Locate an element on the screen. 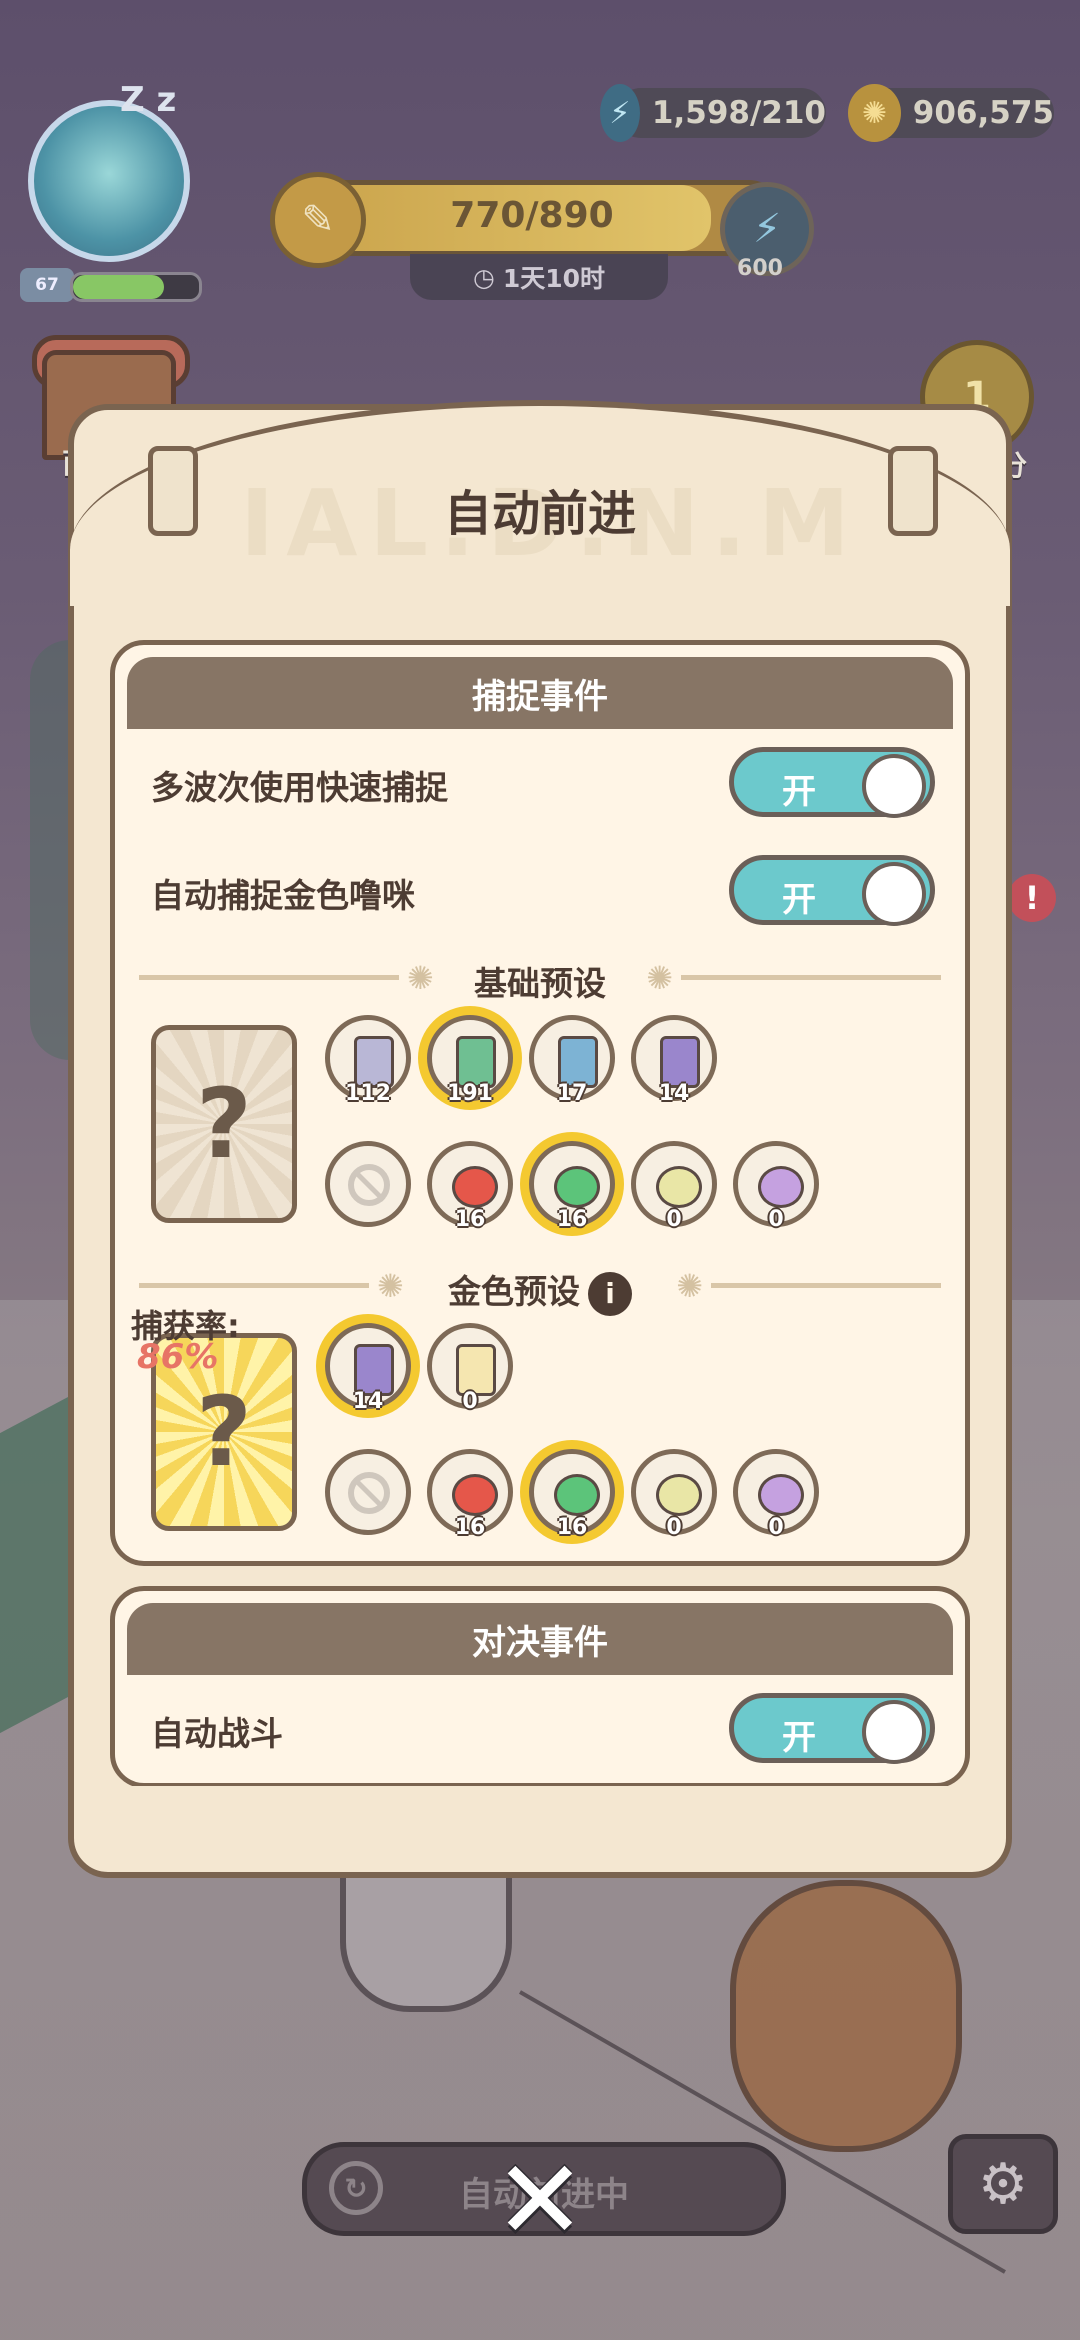 Image resolution: width=1080 pixels, height=2340 pixels. bolt-reward-value: 600 is located at coordinates (760, 268).